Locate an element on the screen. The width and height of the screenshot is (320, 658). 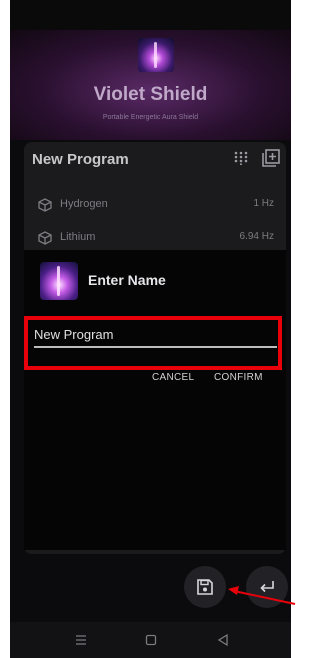
dialpad-grid-icon is located at coordinates (241, 158).